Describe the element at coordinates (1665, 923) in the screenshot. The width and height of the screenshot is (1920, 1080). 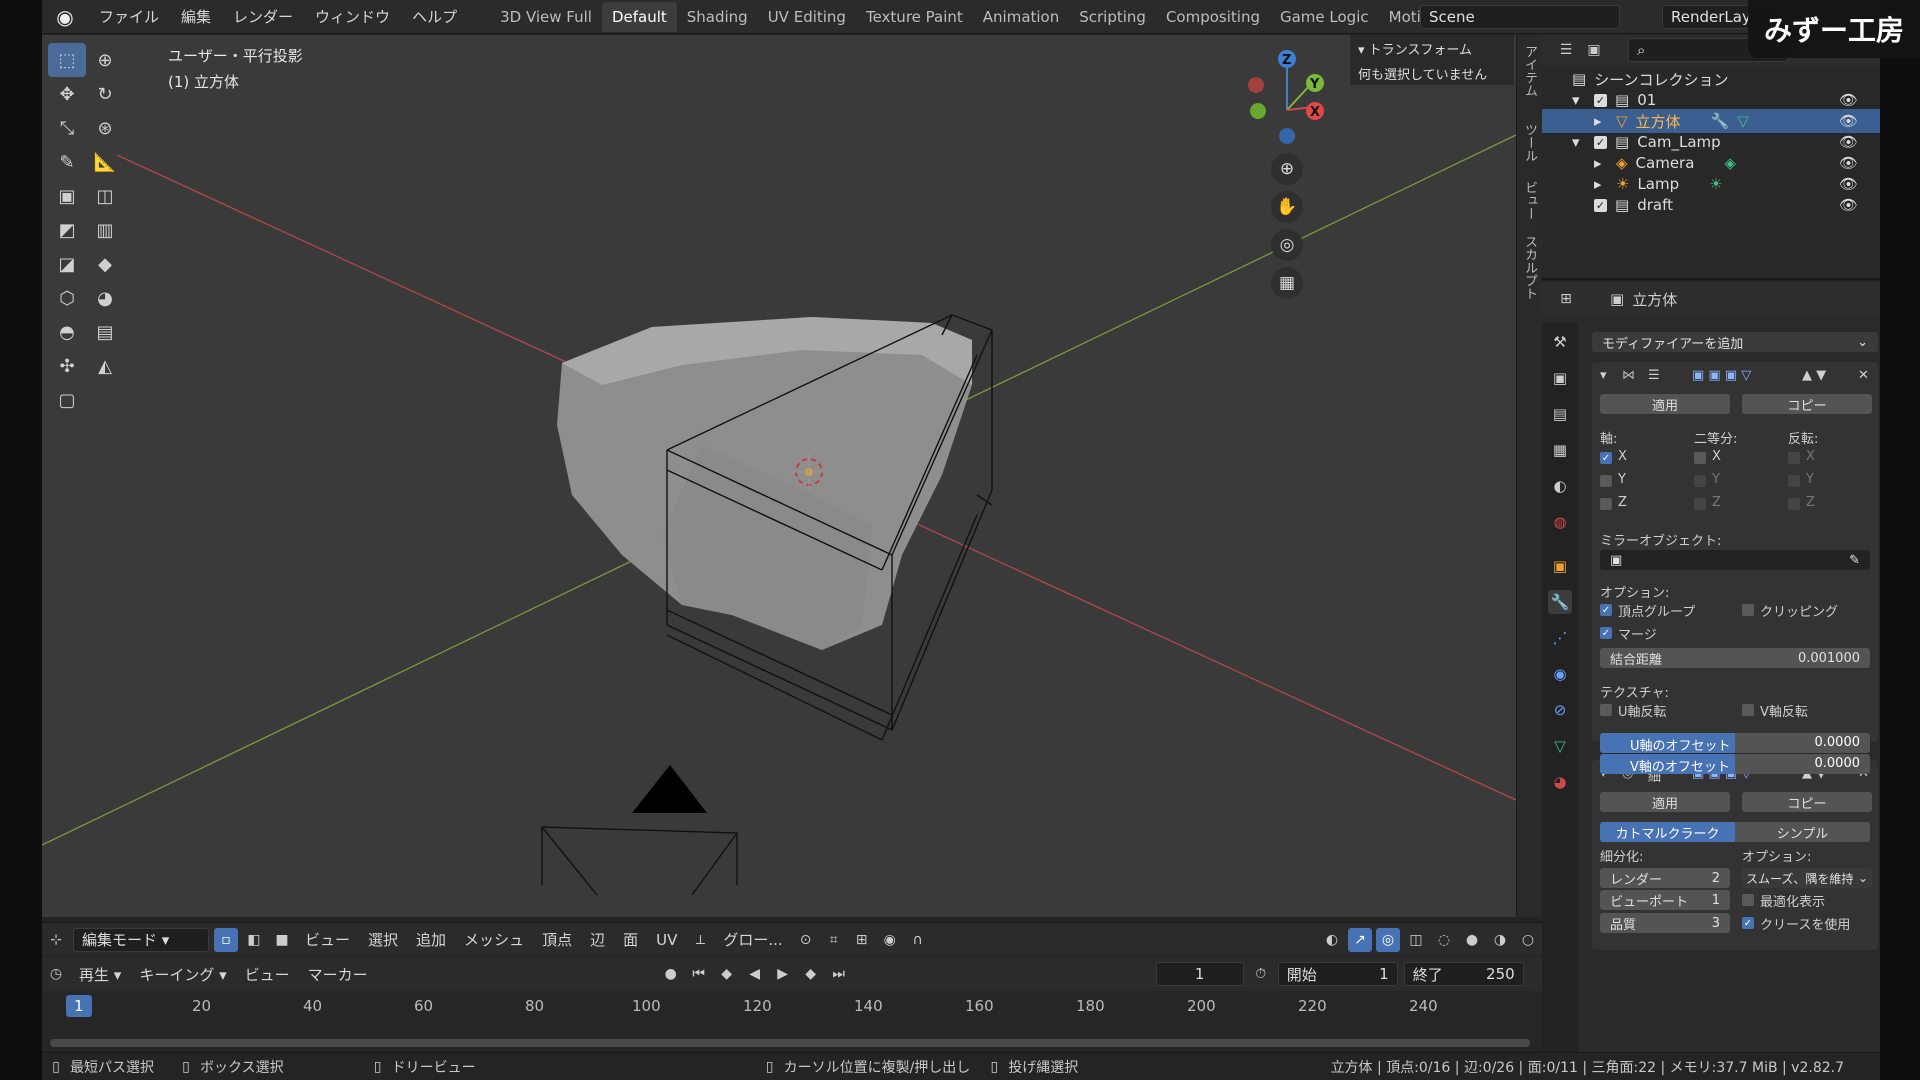
I see `quality-field: 品質 3` at that location.